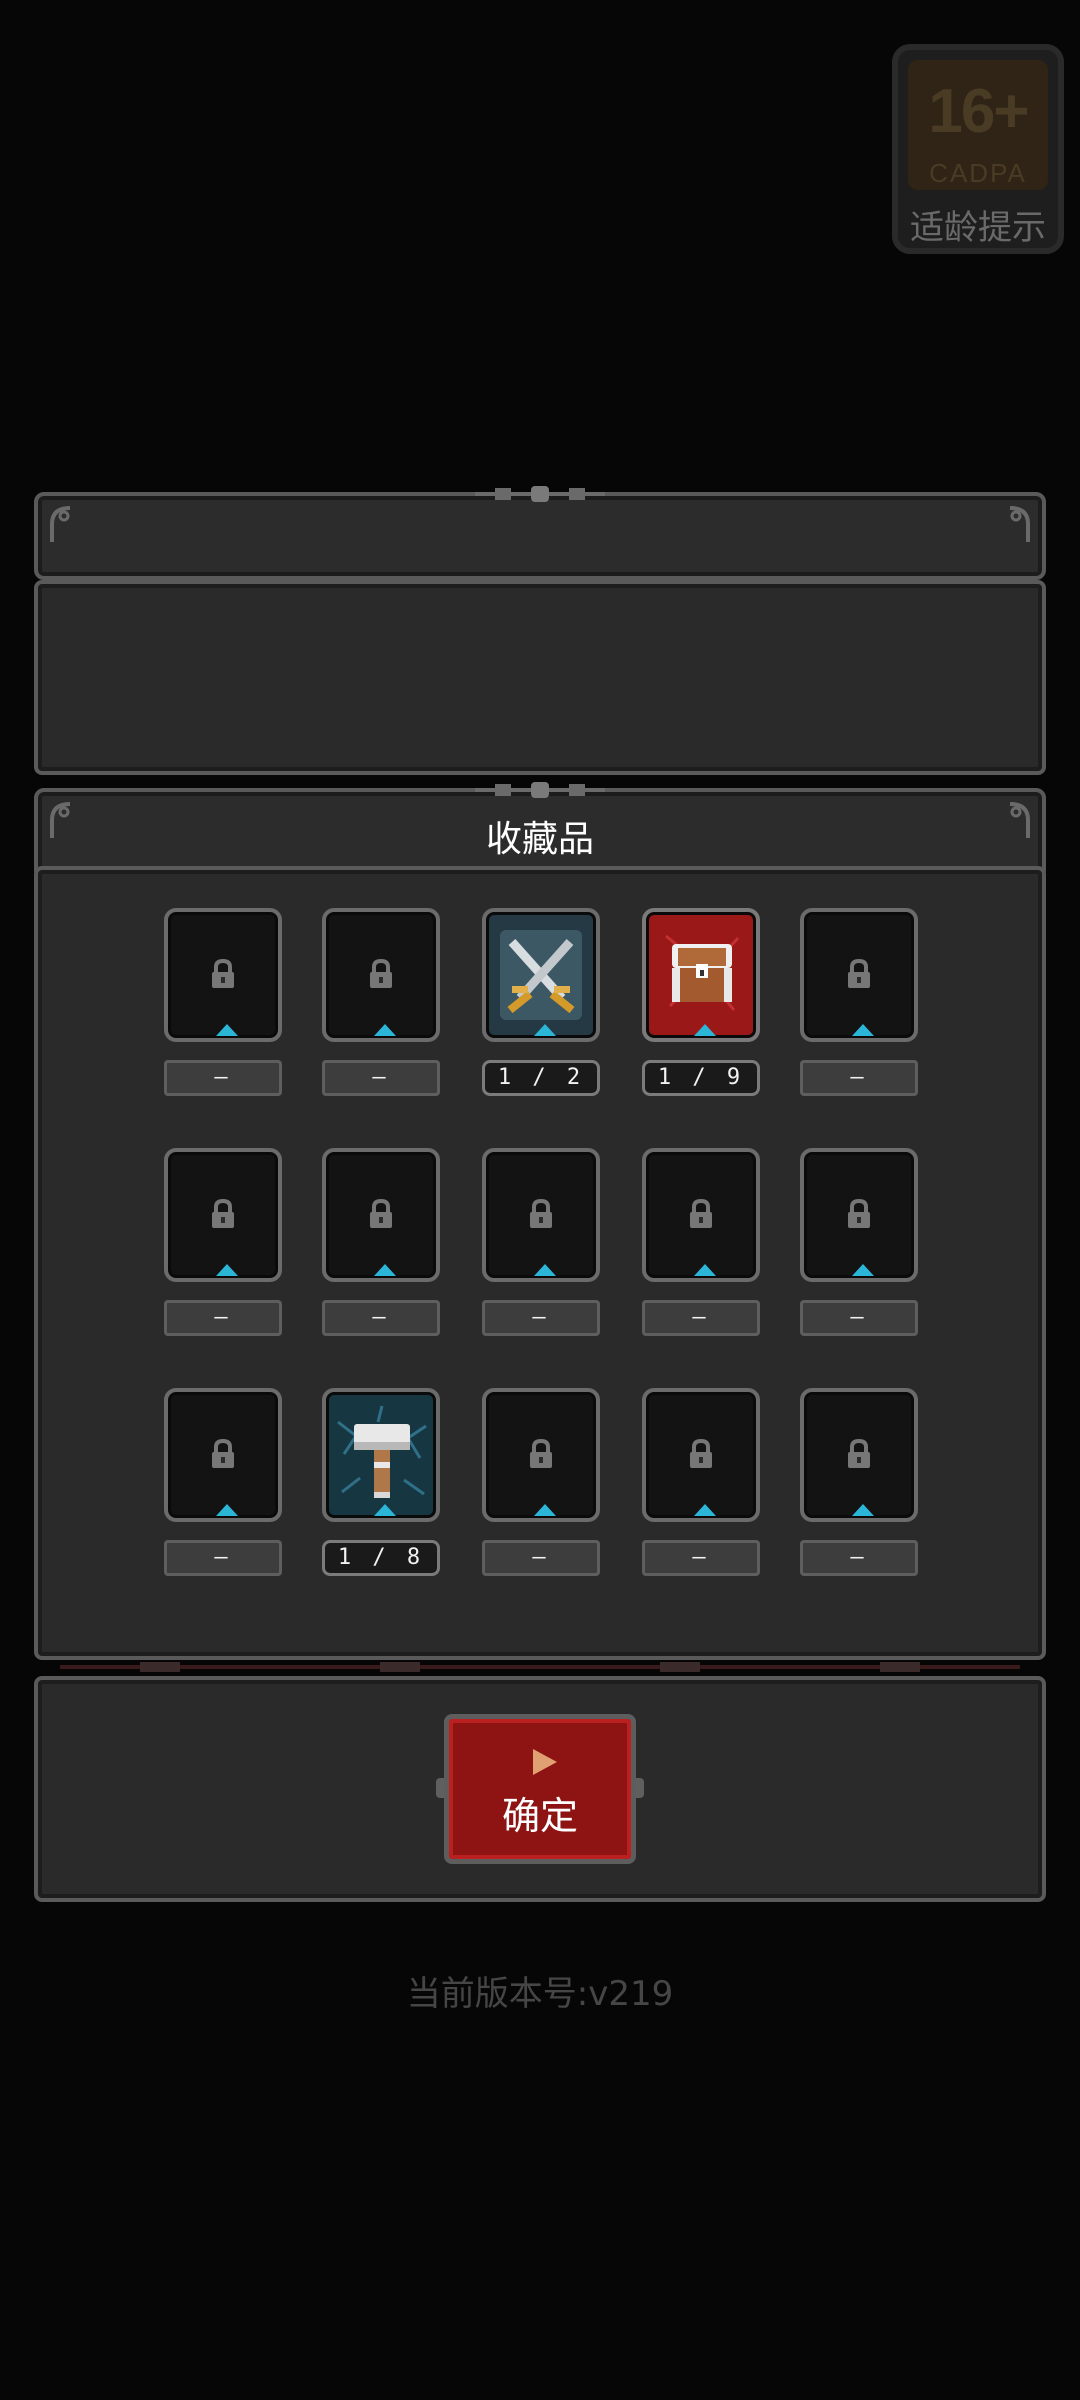 This screenshot has height=2400, width=1080. Describe the element at coordinates (540, 1789) in the screenshot. I see `confirm-button: 确定` at that location.